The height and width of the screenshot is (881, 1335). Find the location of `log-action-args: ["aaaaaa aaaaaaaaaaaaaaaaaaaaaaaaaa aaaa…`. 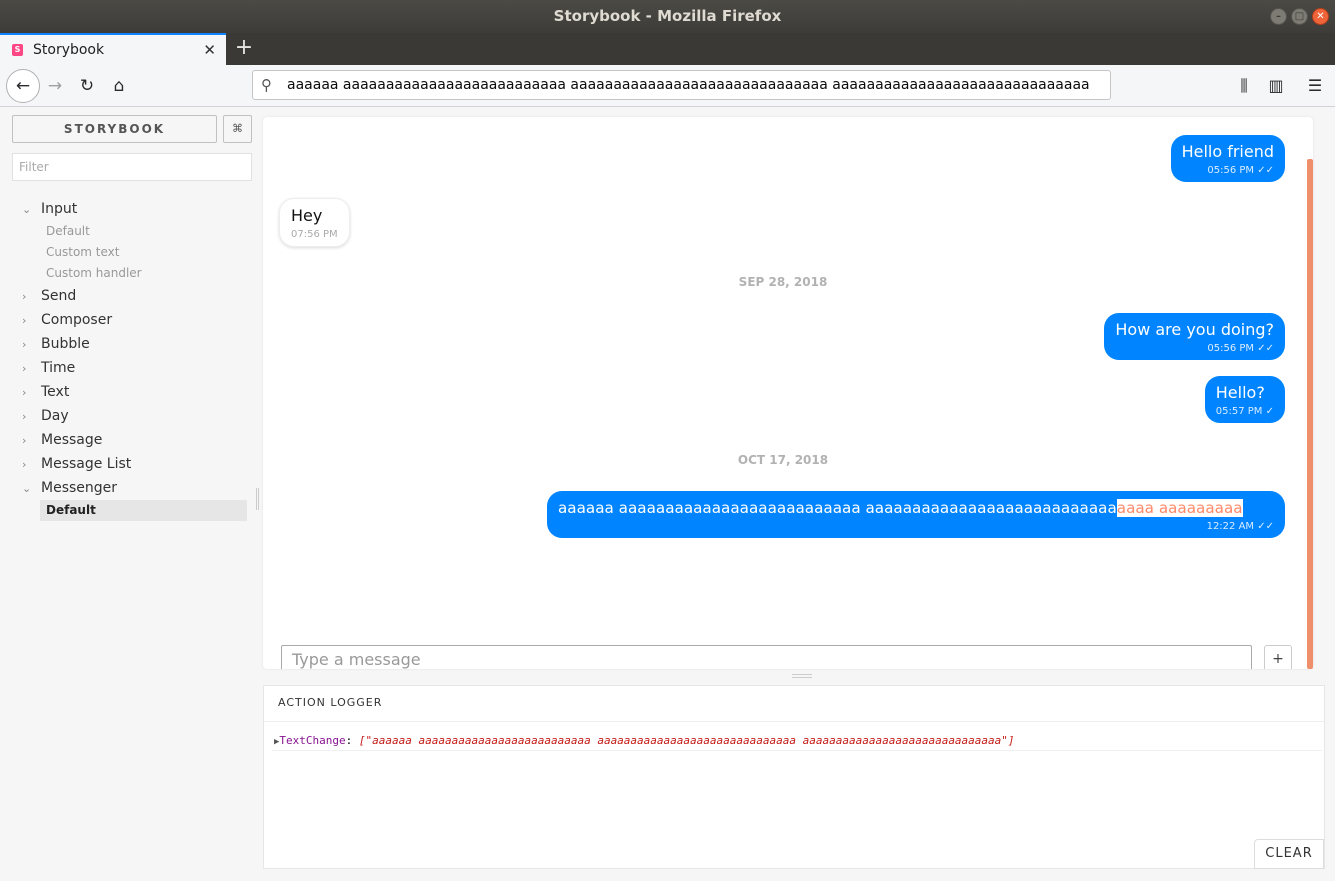

log-action-args: ["aaaaaa aaaaaaaaaaaaaaaaaaaaaaaaaa aaaa… is located at coordinates (686, 740).